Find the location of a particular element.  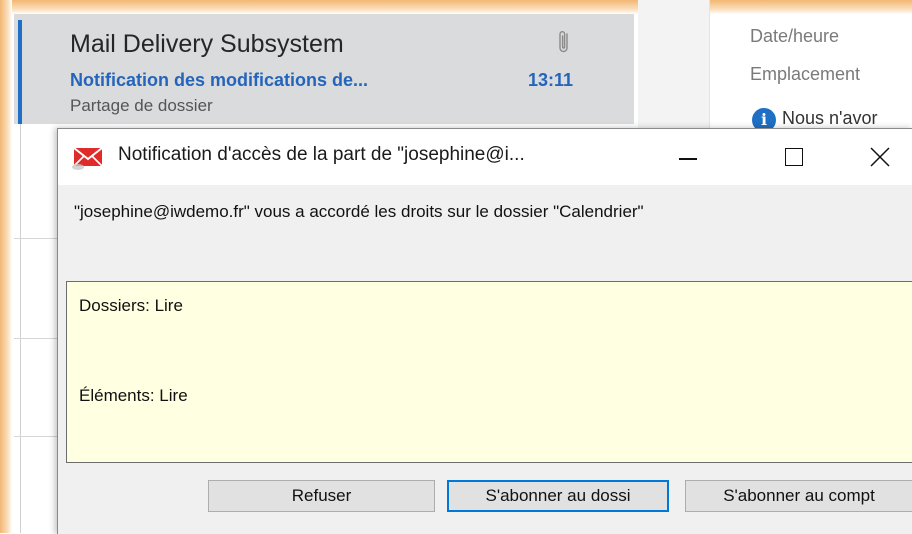

list-separator is located at coordinates (20, 328).